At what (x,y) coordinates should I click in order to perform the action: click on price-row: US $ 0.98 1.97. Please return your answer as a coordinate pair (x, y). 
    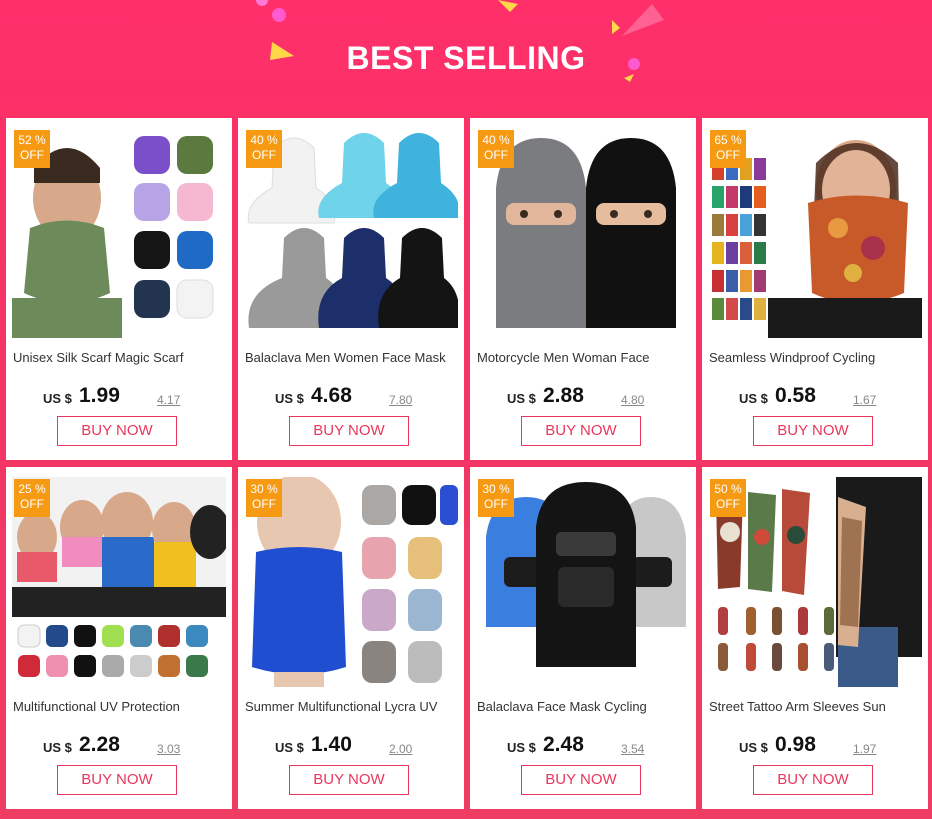
    Looking at the image, I should click on (815, 745).